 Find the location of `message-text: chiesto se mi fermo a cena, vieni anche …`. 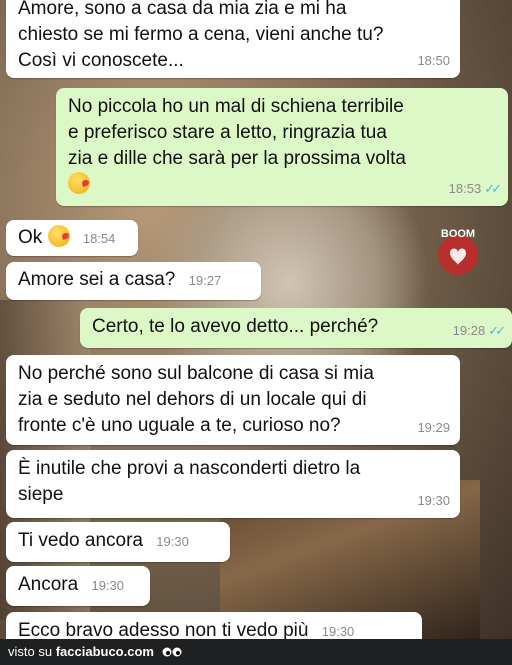

message-text: chiesto se mi fermo a cena, vieni anche … is located at coordinates (201, 34).